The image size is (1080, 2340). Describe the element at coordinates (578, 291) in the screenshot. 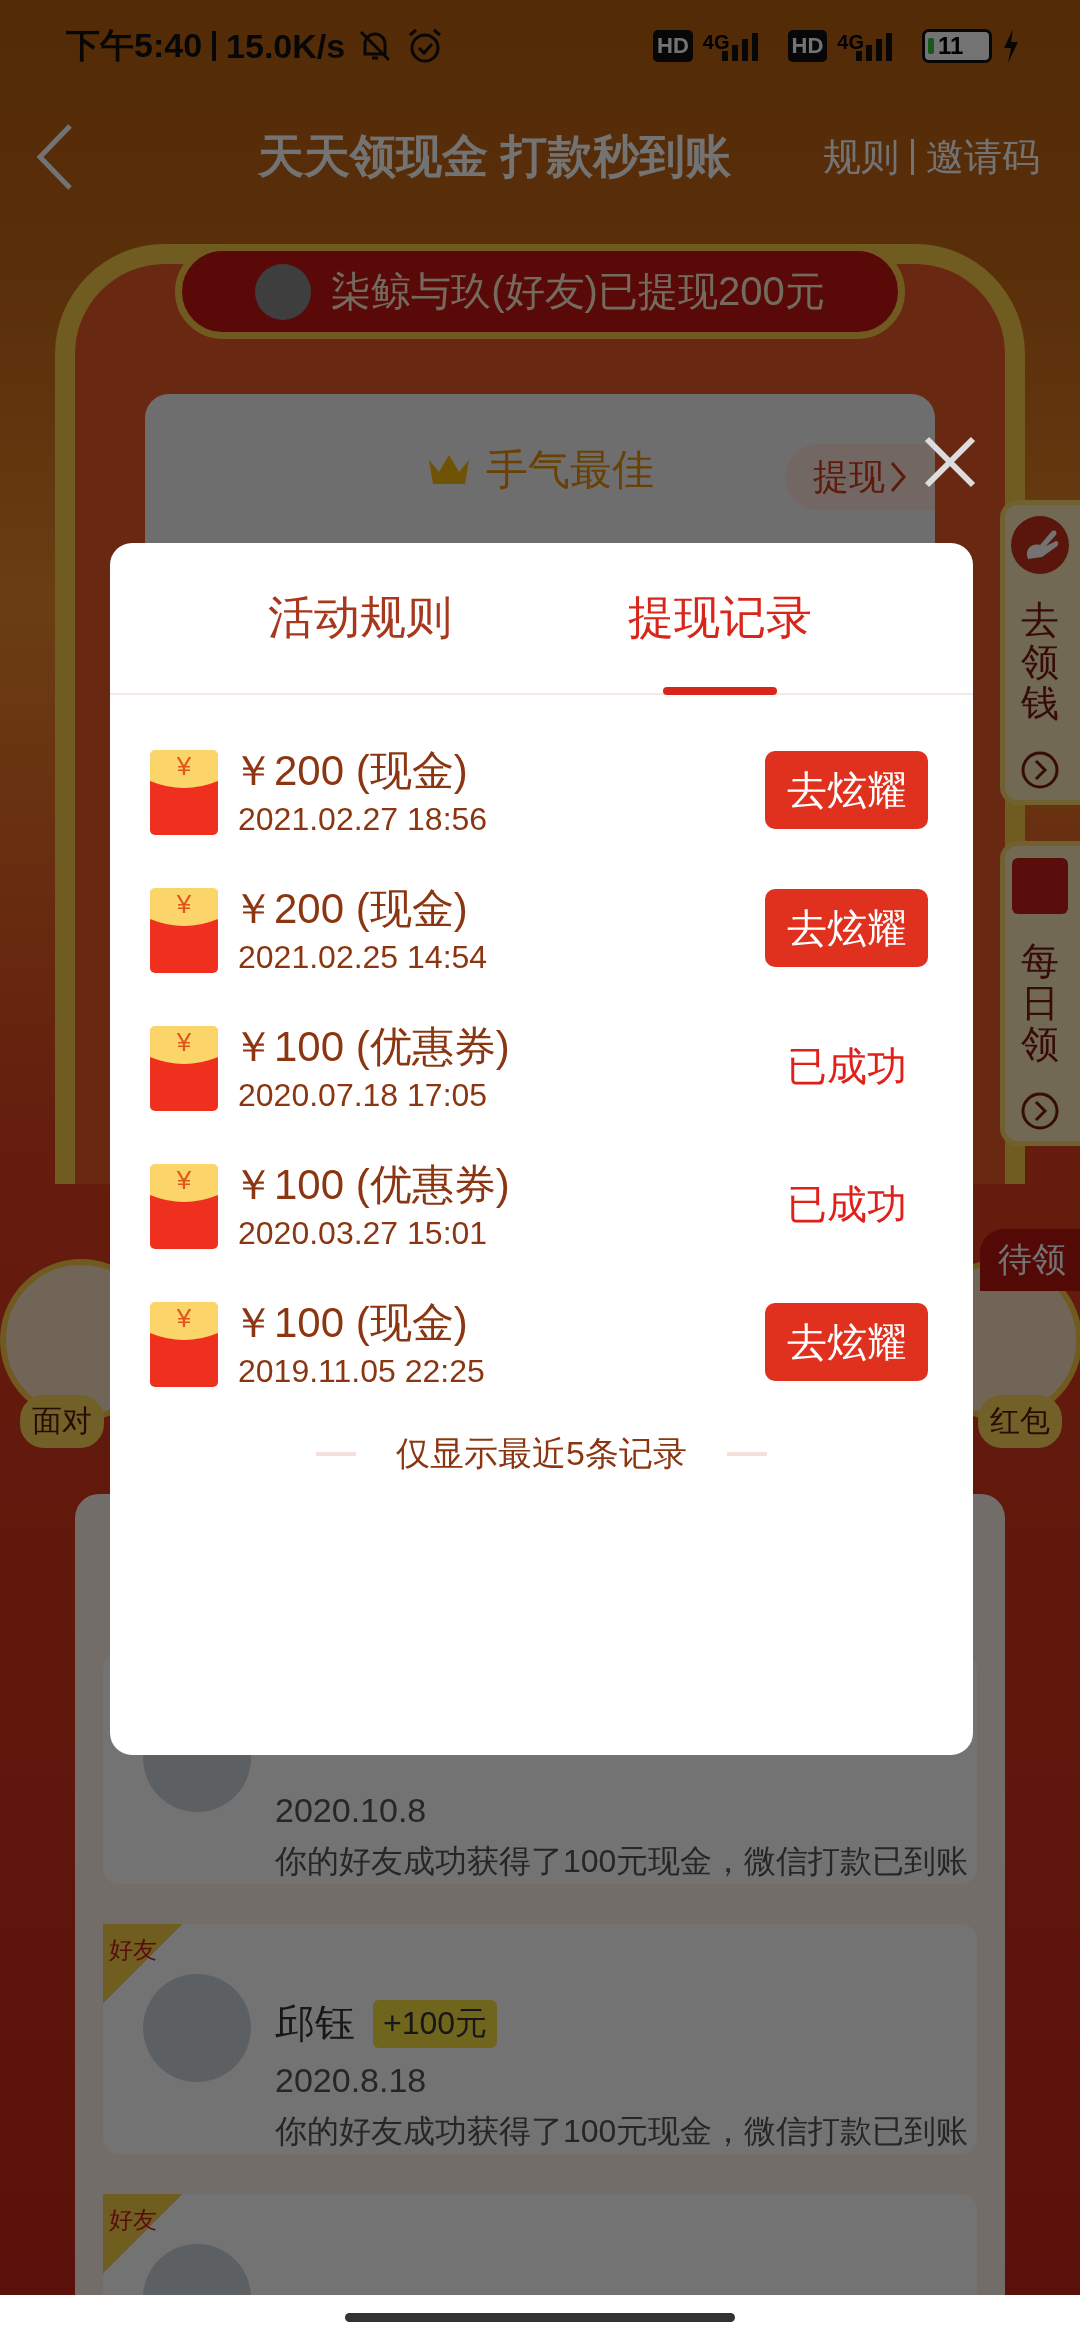

I see `banner-text: 柒鲸与玖(好友)已提现200元` at that location.